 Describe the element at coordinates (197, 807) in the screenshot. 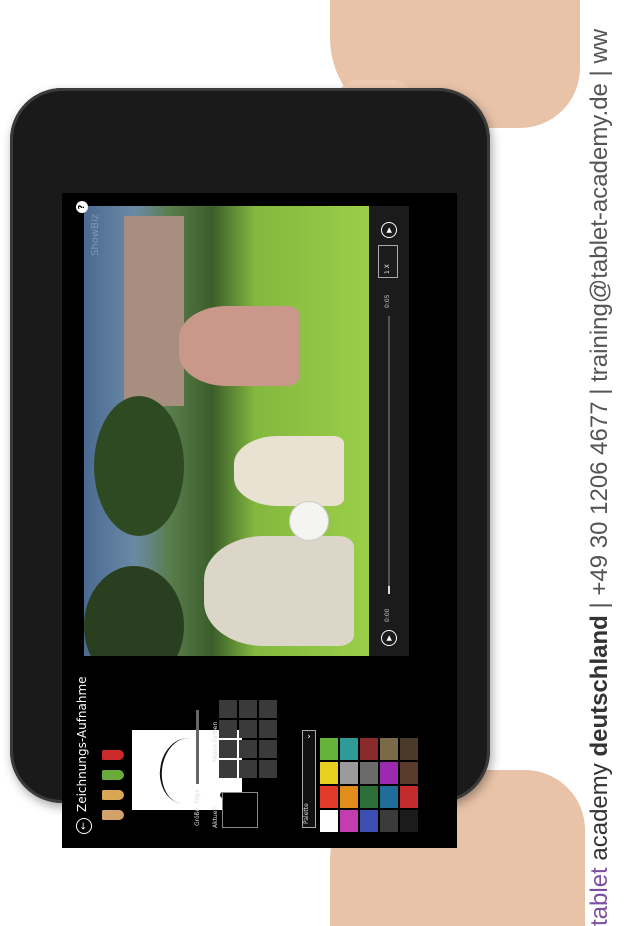

I see `size-label: Größe: 50px` at that location.